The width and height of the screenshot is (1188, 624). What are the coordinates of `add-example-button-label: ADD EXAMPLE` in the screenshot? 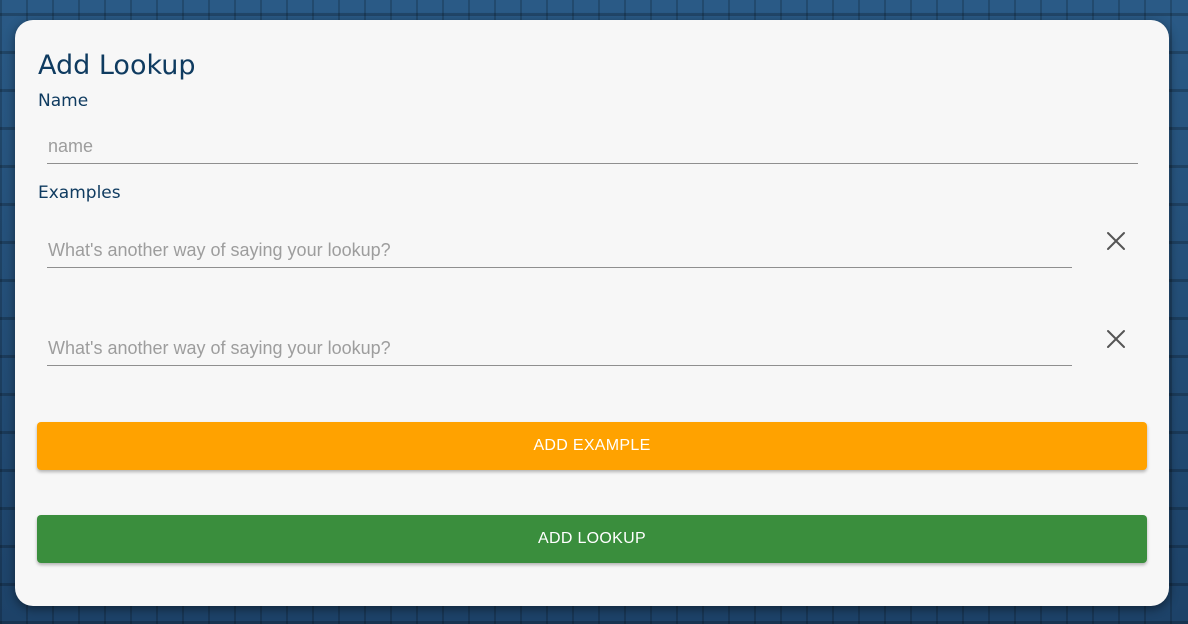 It's located at (592, 445).